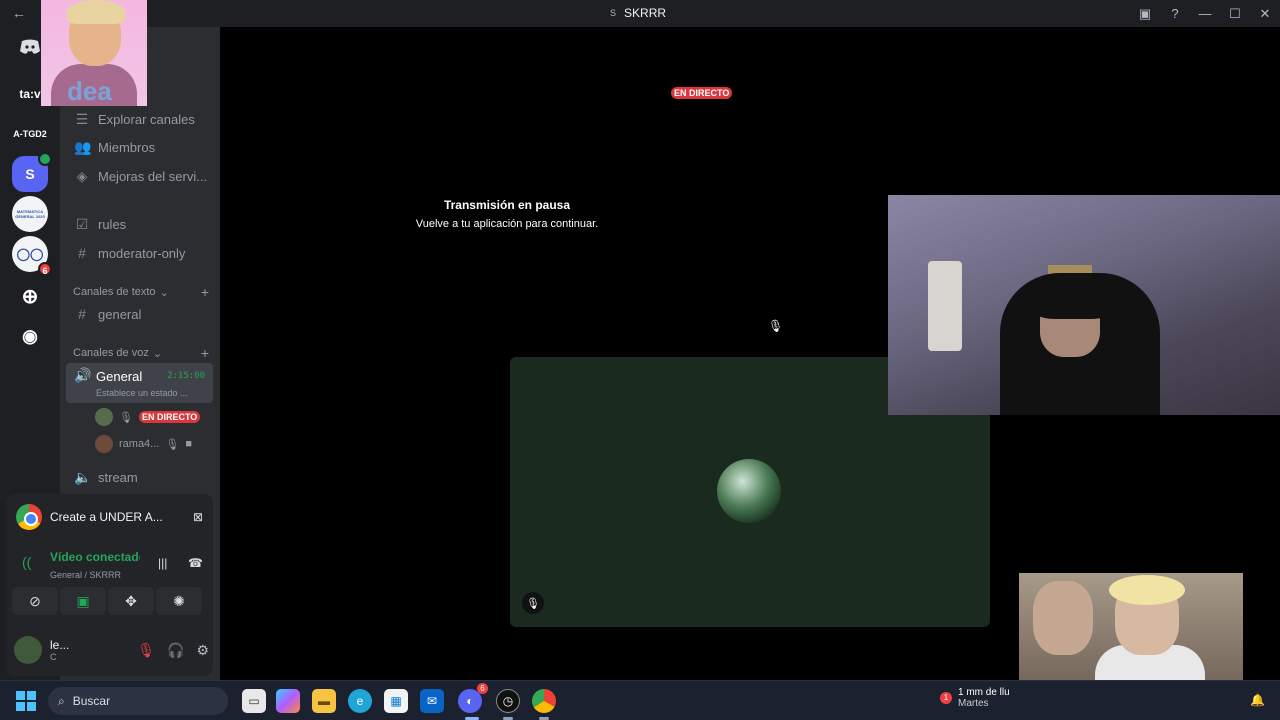 The width and height of the screenshot is (1280, 720). What do you see at coordinates (198, 517) in the screenshot?
I see `stop-share-icon: ⊠` at bounding box center [198, 517].